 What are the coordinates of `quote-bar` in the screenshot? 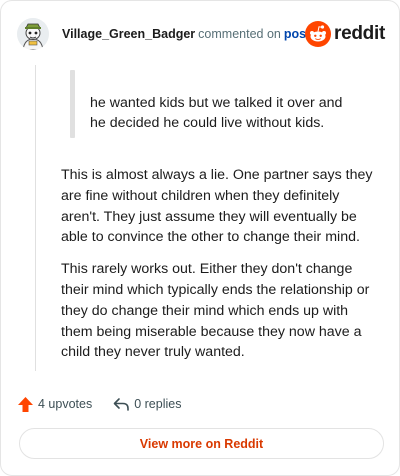 It's located at (72, 104).